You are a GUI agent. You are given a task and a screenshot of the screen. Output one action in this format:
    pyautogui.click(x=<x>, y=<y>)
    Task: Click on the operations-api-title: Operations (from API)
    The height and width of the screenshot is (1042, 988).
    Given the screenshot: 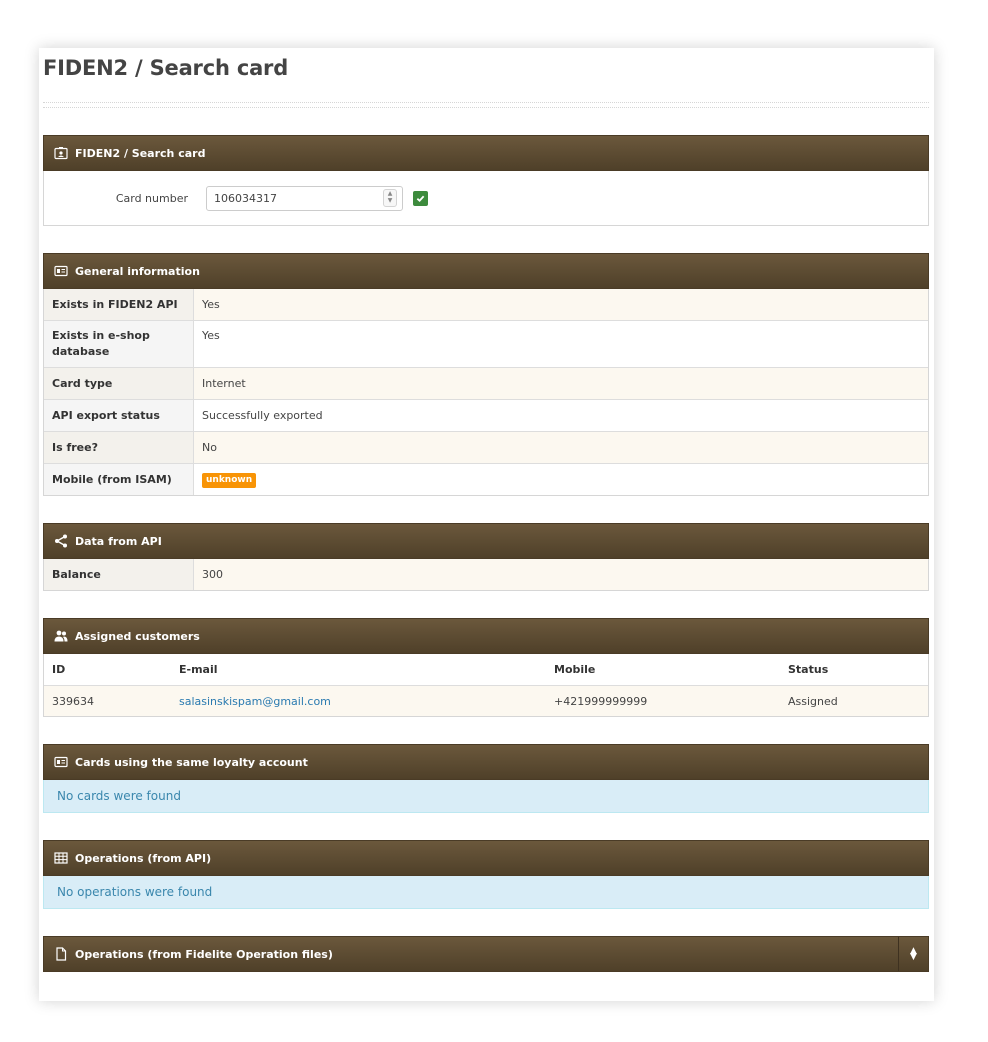 What is the action you would take?
    pyautogui.click(x=143, y=858)
    